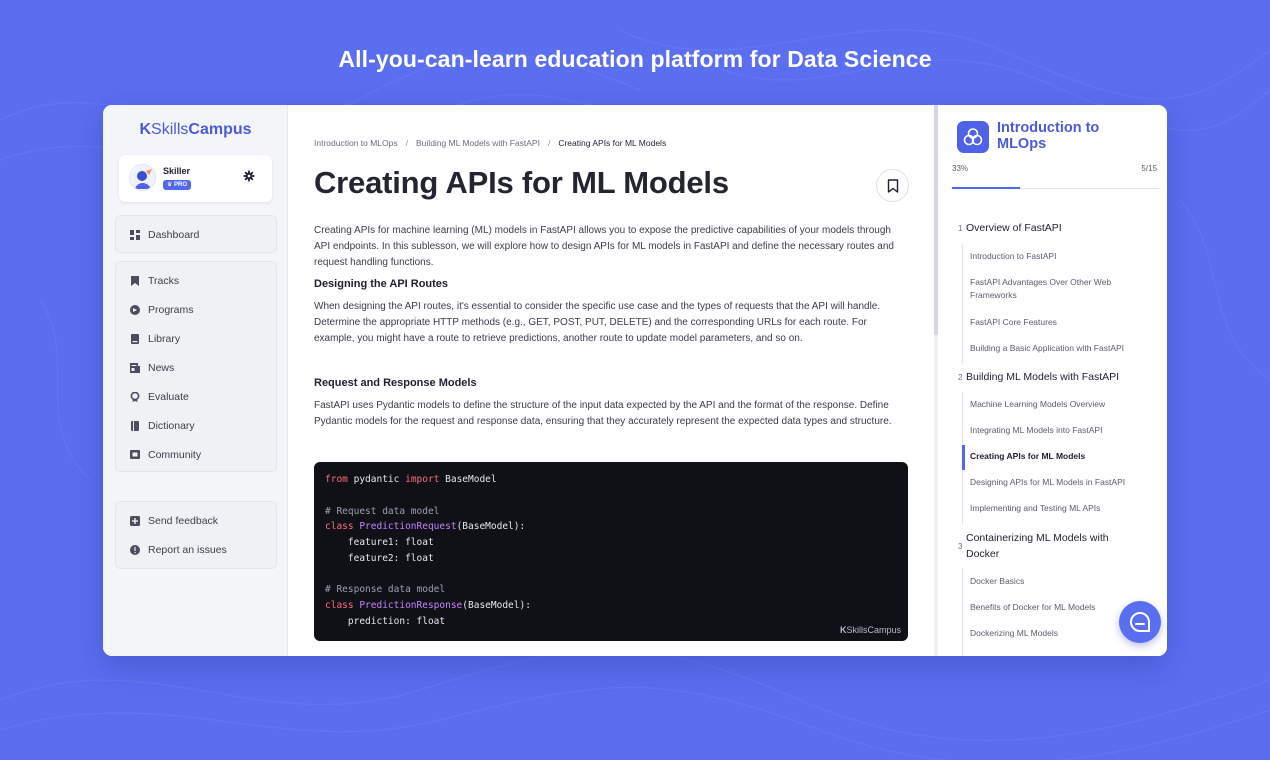  Describe the element at coordinates (973, 137) in the screenshot. I see `course-icon` at that location.